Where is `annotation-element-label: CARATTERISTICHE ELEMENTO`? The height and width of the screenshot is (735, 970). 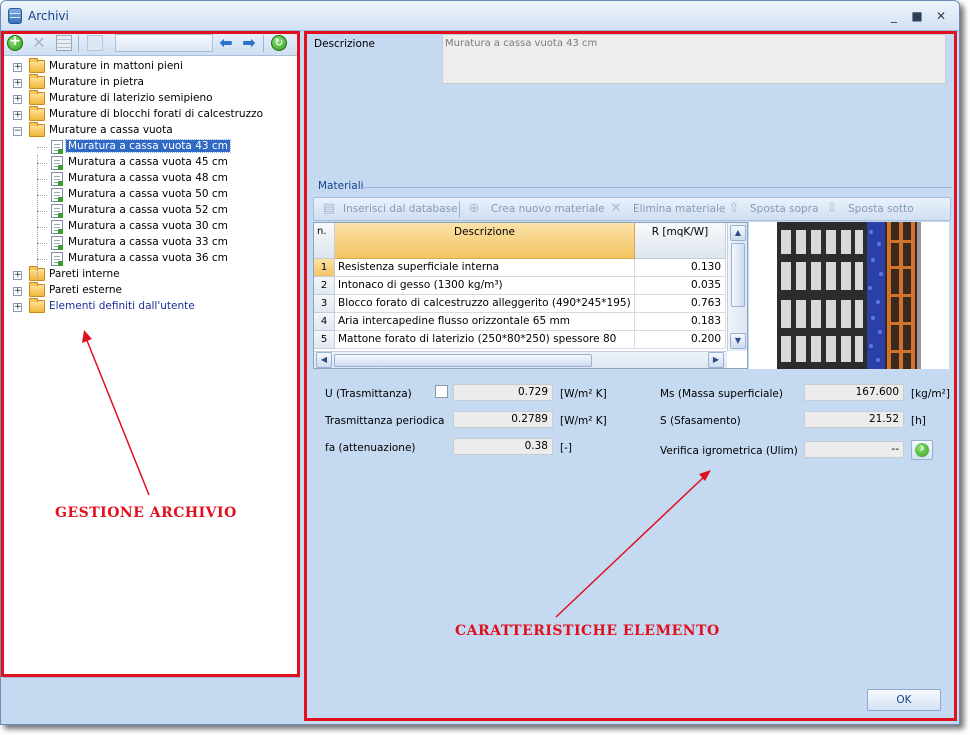 annotation-element-label: CARATTERISTICHE ELEMENTO is located at coordinates (587, 631).